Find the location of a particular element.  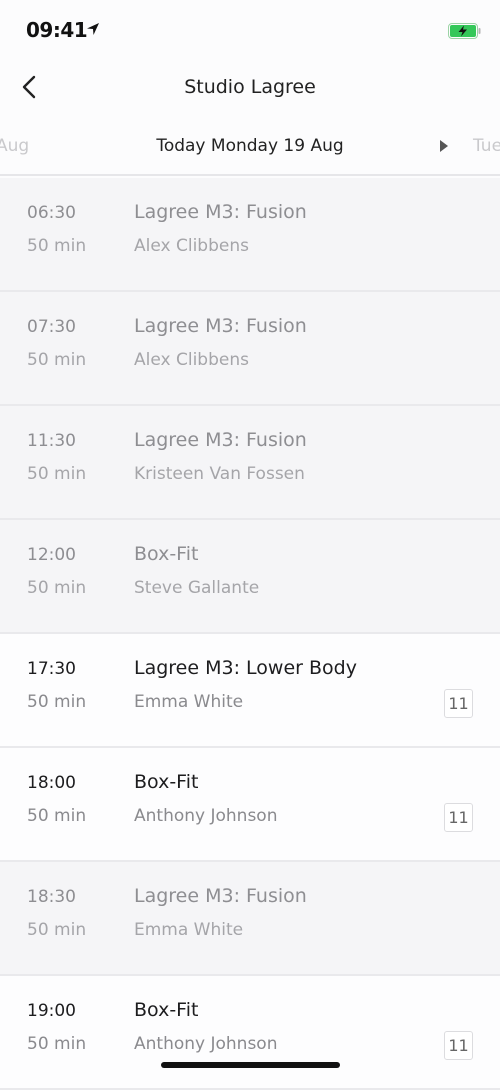

class-row: 19:00 50 min Box-Fit Anthony Johnson 11 is located at coordinates (250, 1033).